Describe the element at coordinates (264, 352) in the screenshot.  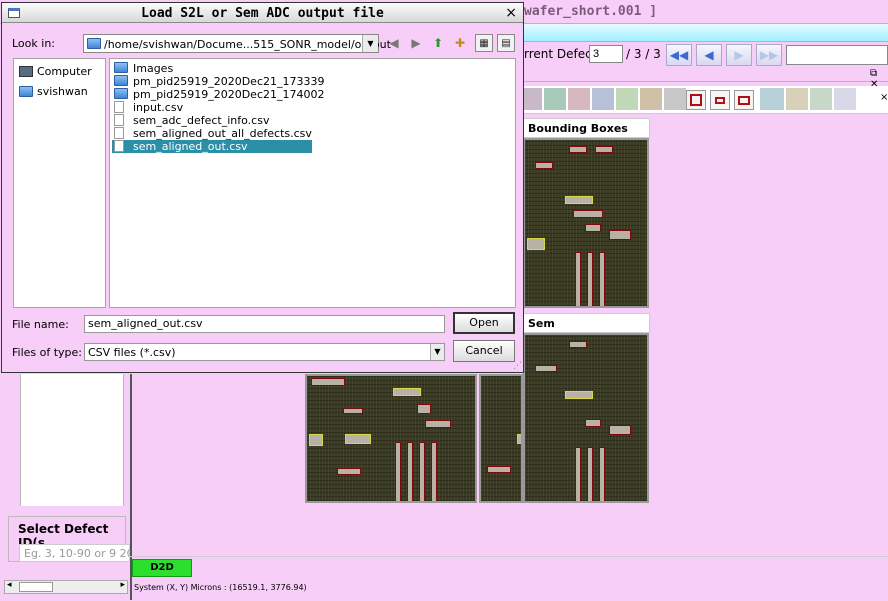
I see `file-type-select: CSV files (*.csv) ▼` at that location.